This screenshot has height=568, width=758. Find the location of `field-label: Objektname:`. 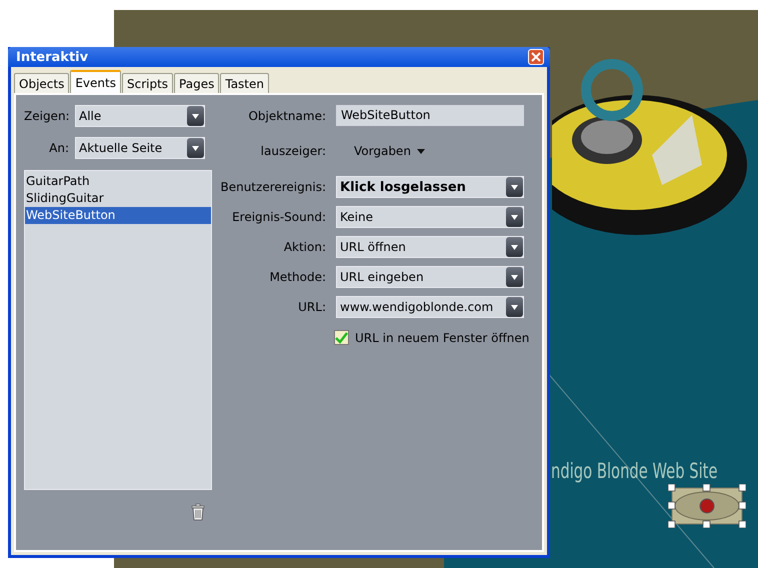

field-label: Objektname: is located at coordinates (286, 115).